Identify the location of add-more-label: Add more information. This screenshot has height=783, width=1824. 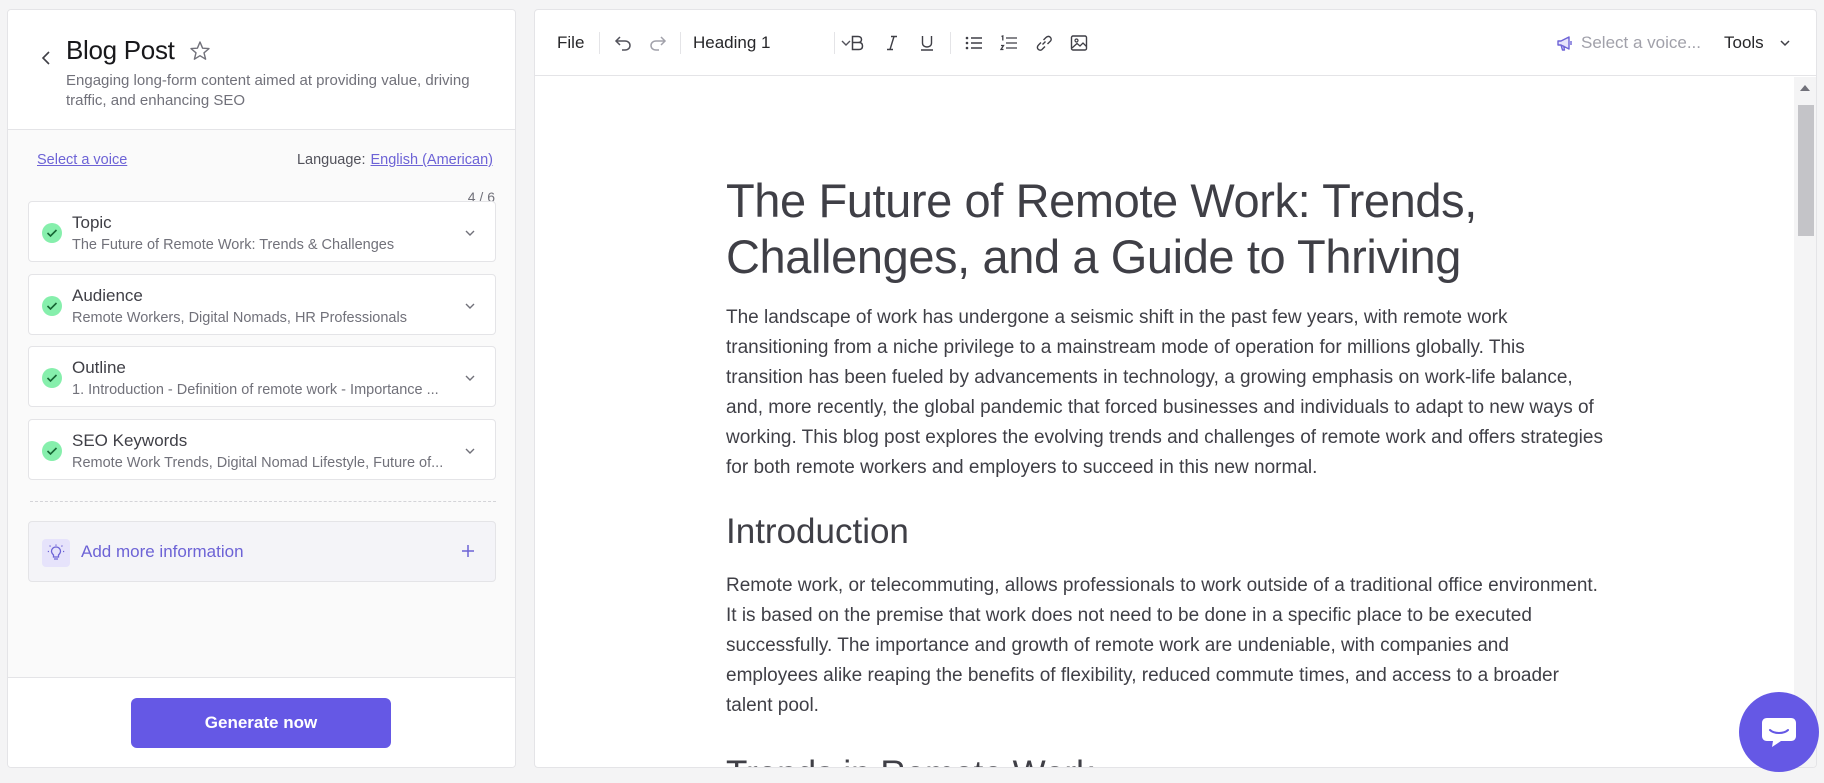
(162, 551).